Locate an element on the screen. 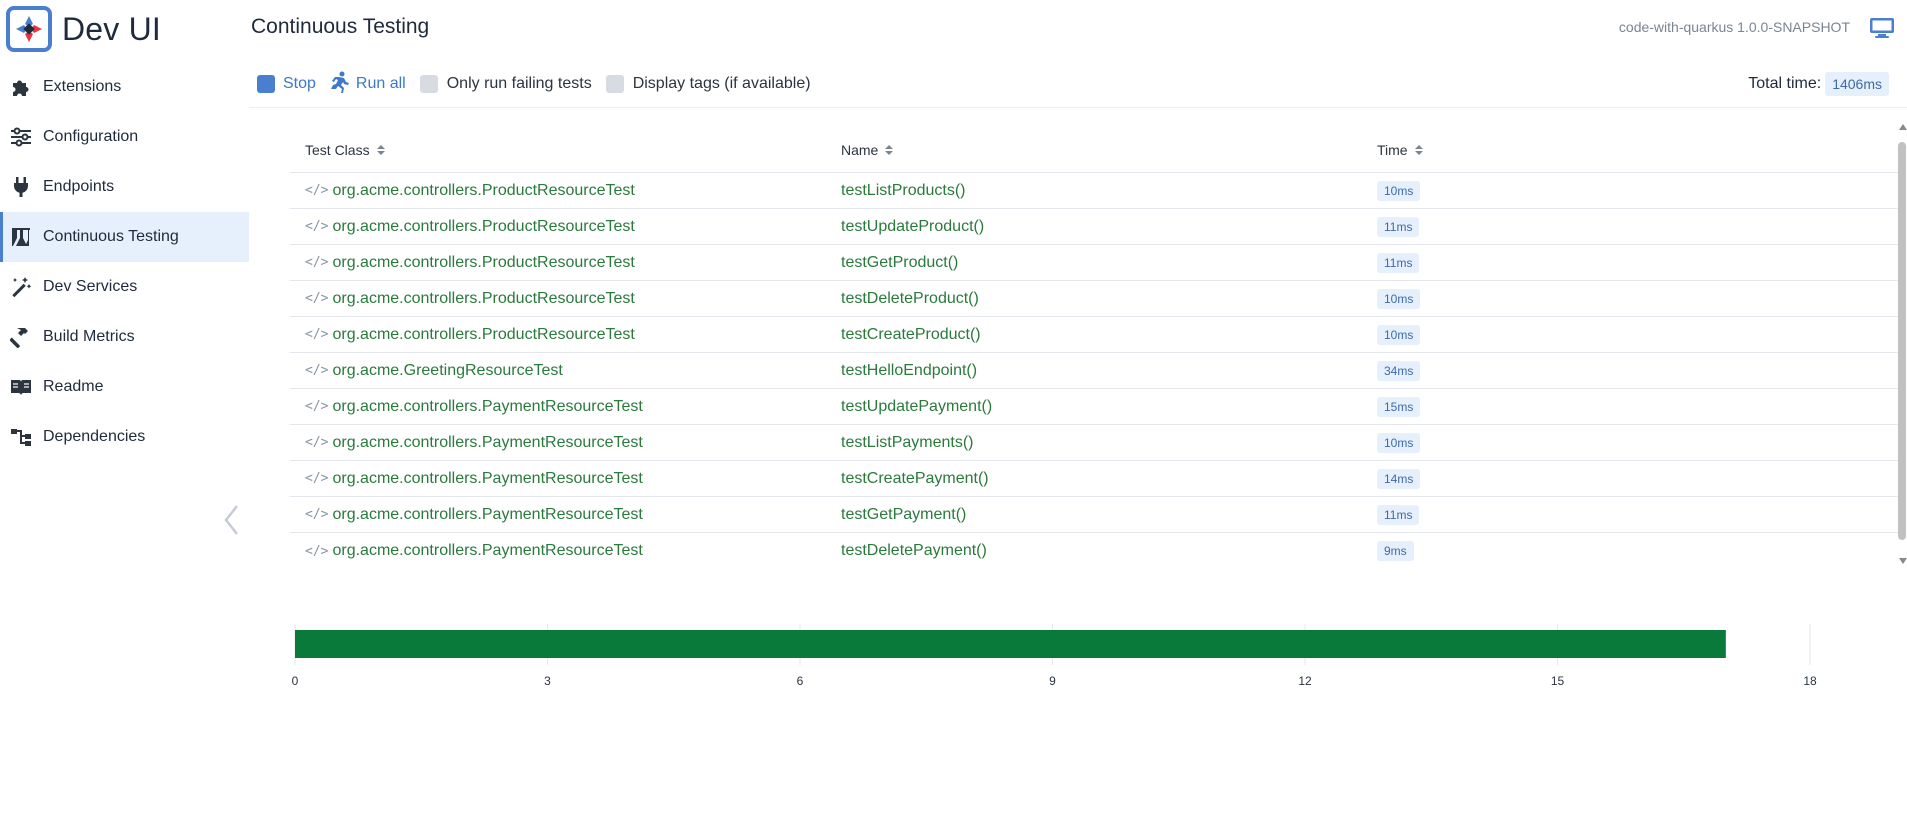 The height and width of the screenshot is (818, 1907). quarkus-logo-icon is located at coordinates (29, 29).